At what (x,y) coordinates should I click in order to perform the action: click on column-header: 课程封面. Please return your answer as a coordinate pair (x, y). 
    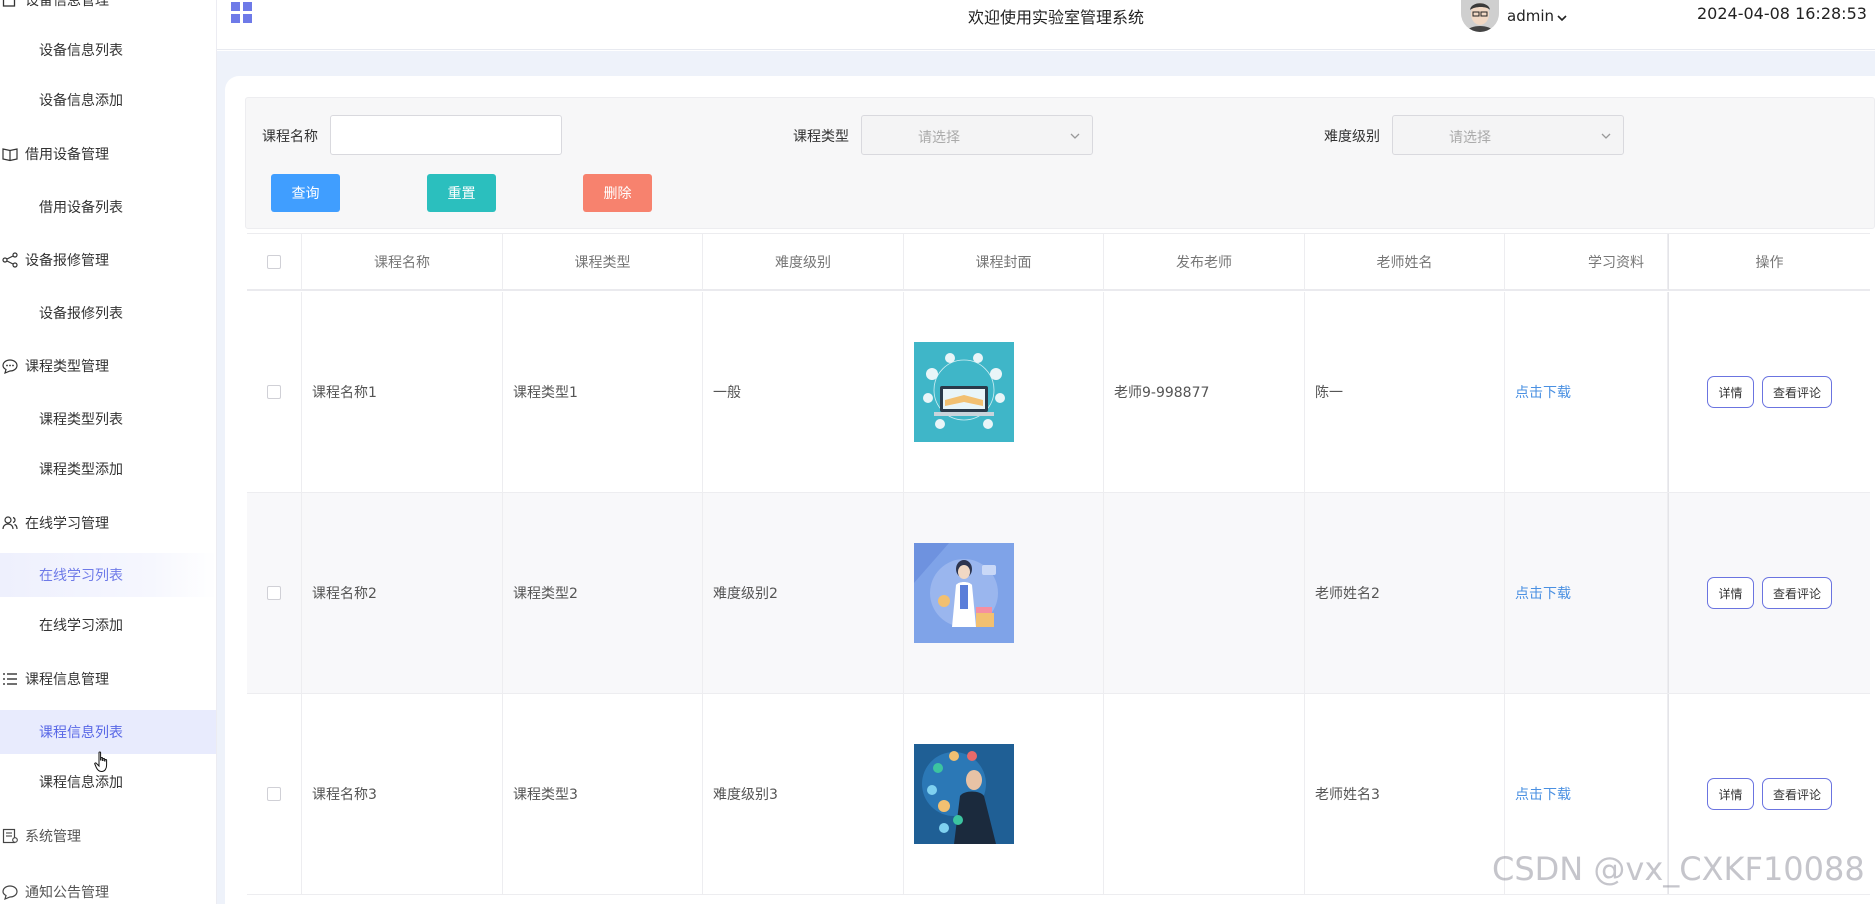
    Looking at the image, I should click on (1004, 262).